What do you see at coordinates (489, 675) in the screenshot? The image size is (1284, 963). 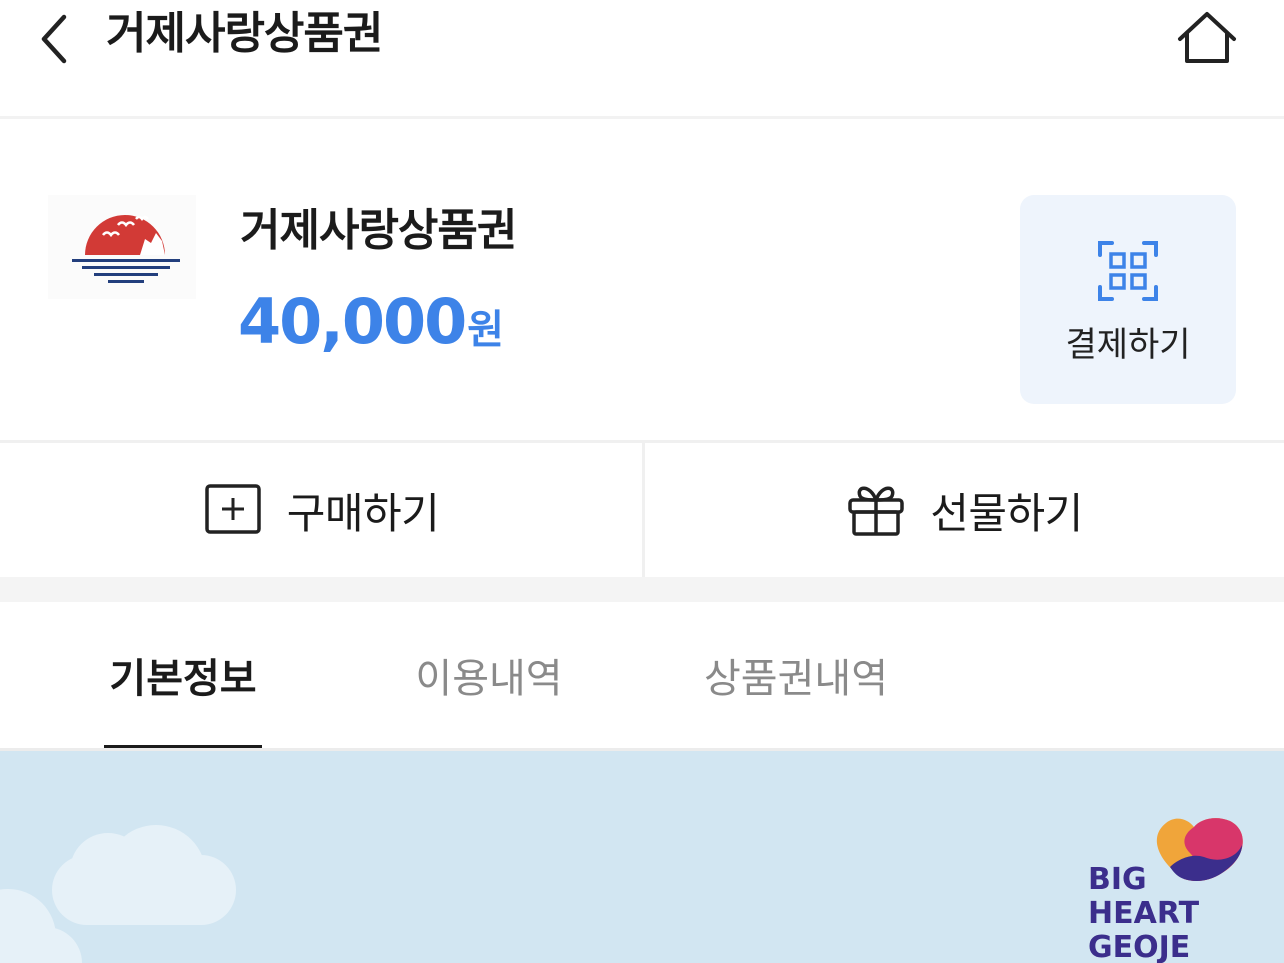 I see `tab-usage-history: 이용내역` at bounding box center [489, 675].